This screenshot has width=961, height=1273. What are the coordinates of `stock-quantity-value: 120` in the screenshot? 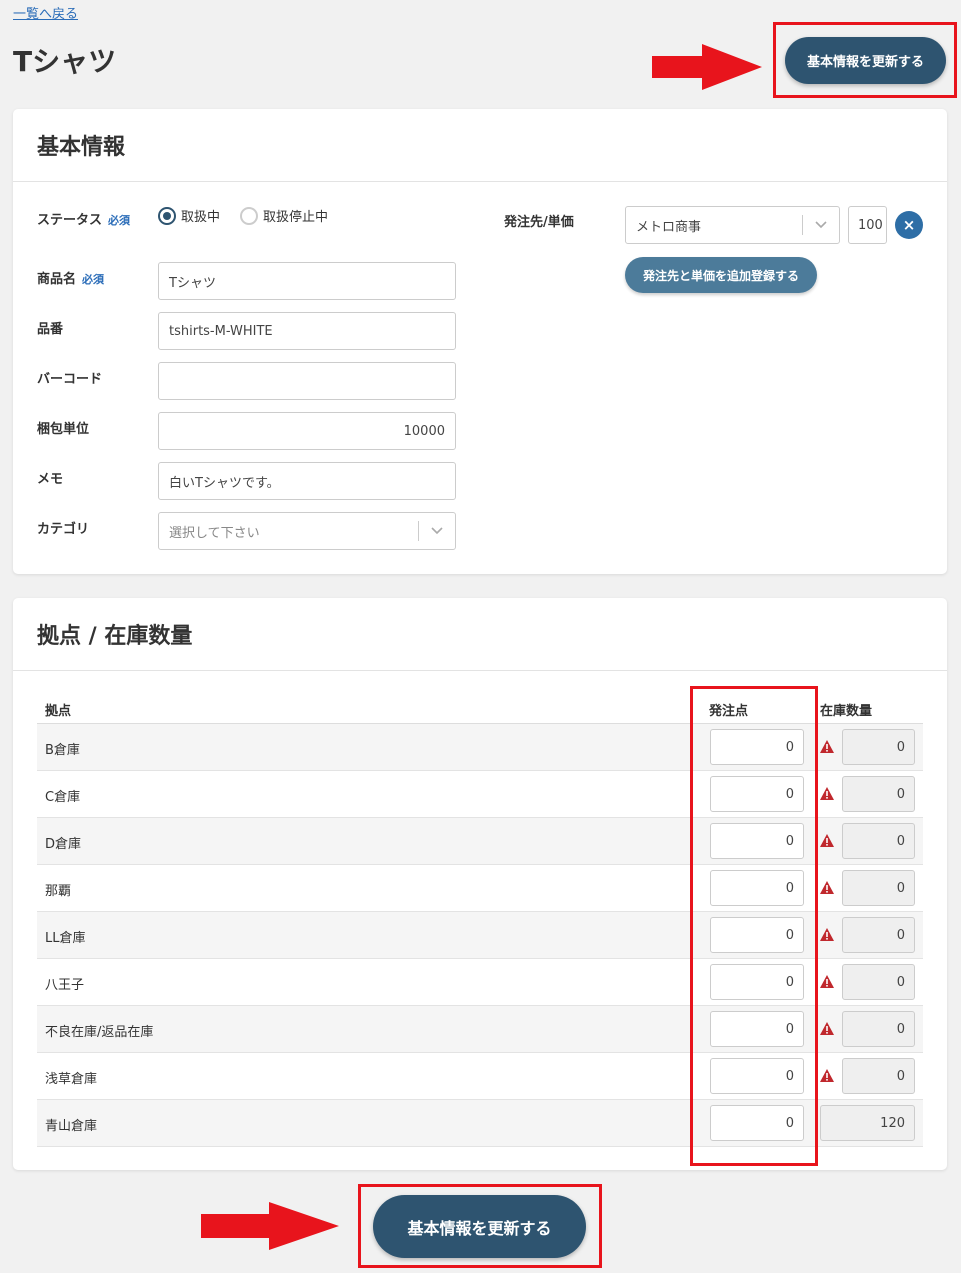 It's located at (867, 1123).